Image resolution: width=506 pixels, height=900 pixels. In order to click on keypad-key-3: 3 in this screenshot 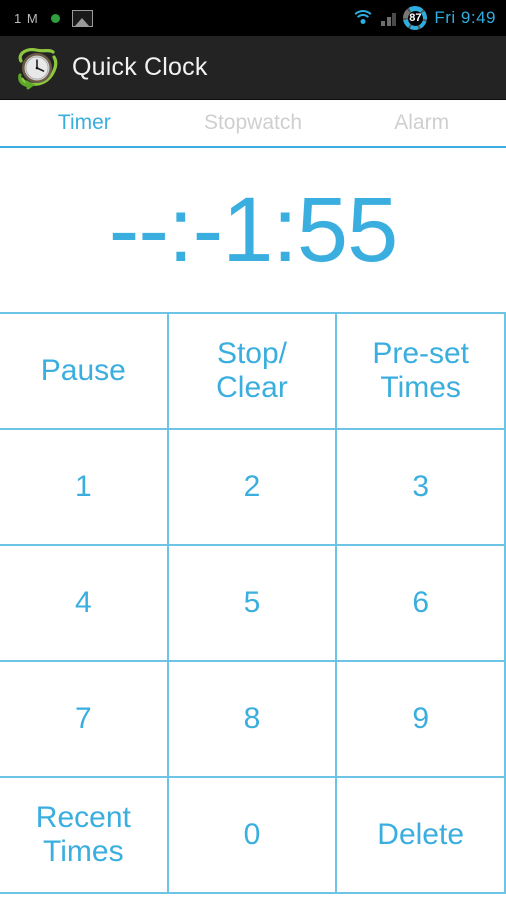, I will do `click(421, 488)`.